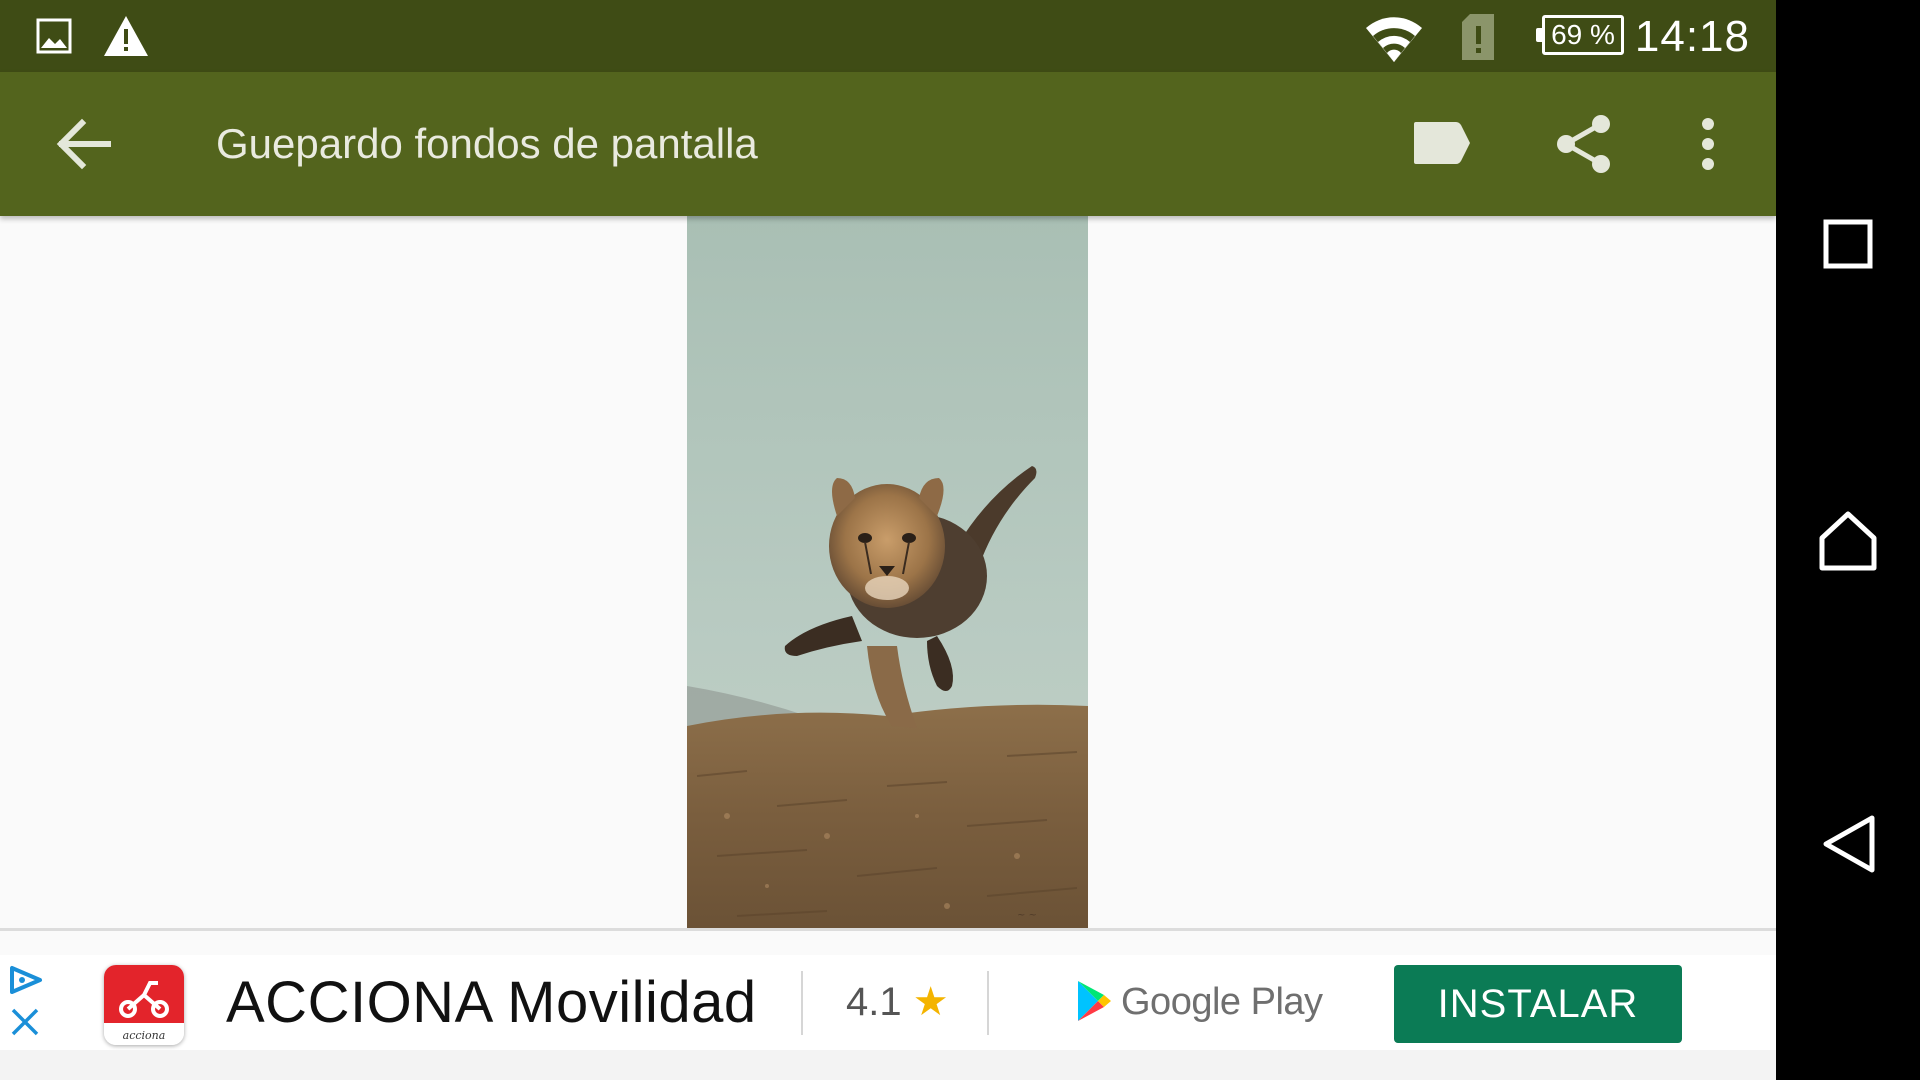  What do you see at coordinates (888, 1065) in the screenshot?
I see `ad-bottom-strip` at bounding box center [888, 1065].